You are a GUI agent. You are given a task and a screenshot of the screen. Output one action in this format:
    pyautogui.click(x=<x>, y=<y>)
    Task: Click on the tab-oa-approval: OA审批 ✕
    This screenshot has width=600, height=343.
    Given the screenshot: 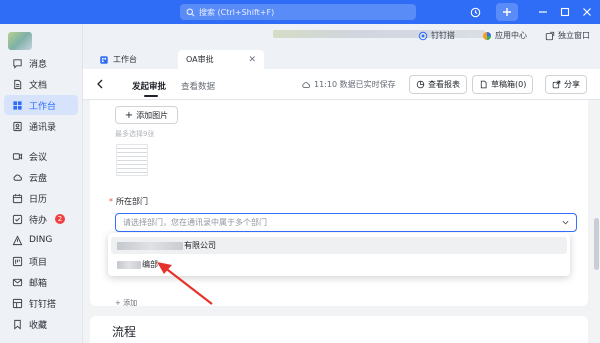 What is the action you would take?
    pyautogui.click(x=221, y=59)
    